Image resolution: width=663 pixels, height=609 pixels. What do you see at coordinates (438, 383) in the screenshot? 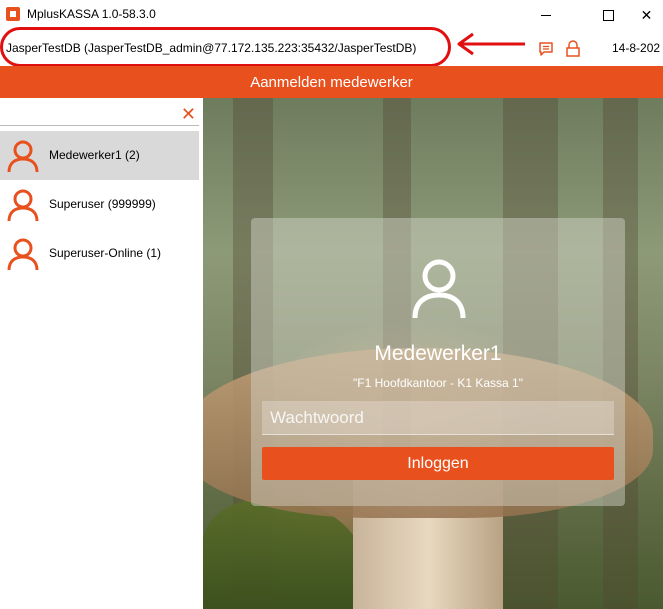
I see `employee-location: "F1 Hoofdkantoor - K1 Kassa 1"` at bounding box center [438, 383].